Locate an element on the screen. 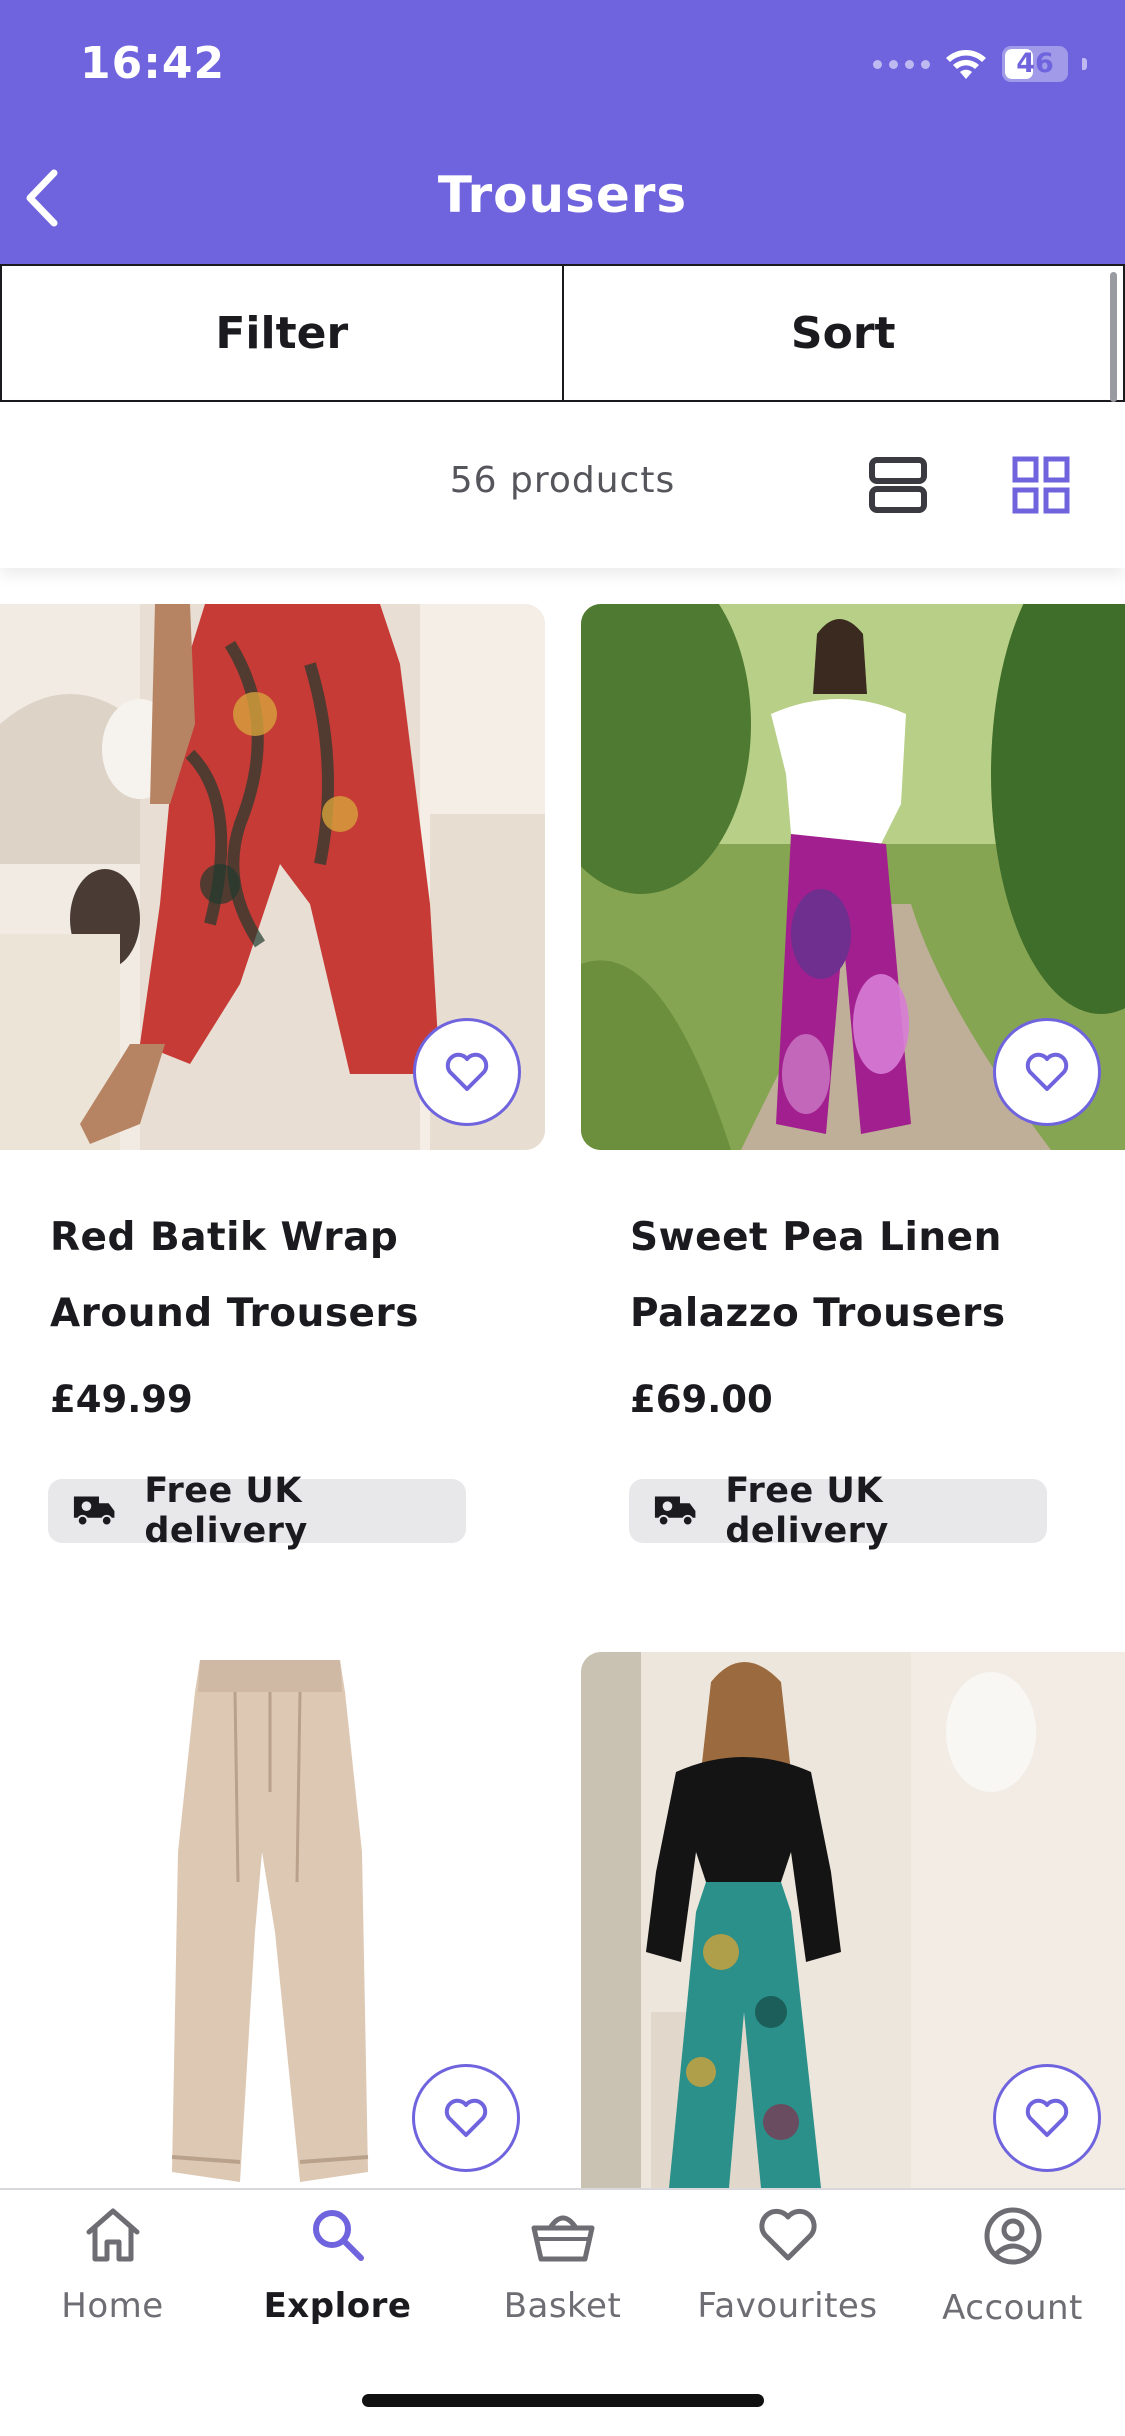 The image size is (1125, 2436). grid-view-icon is located at coordinates (1041, 485).